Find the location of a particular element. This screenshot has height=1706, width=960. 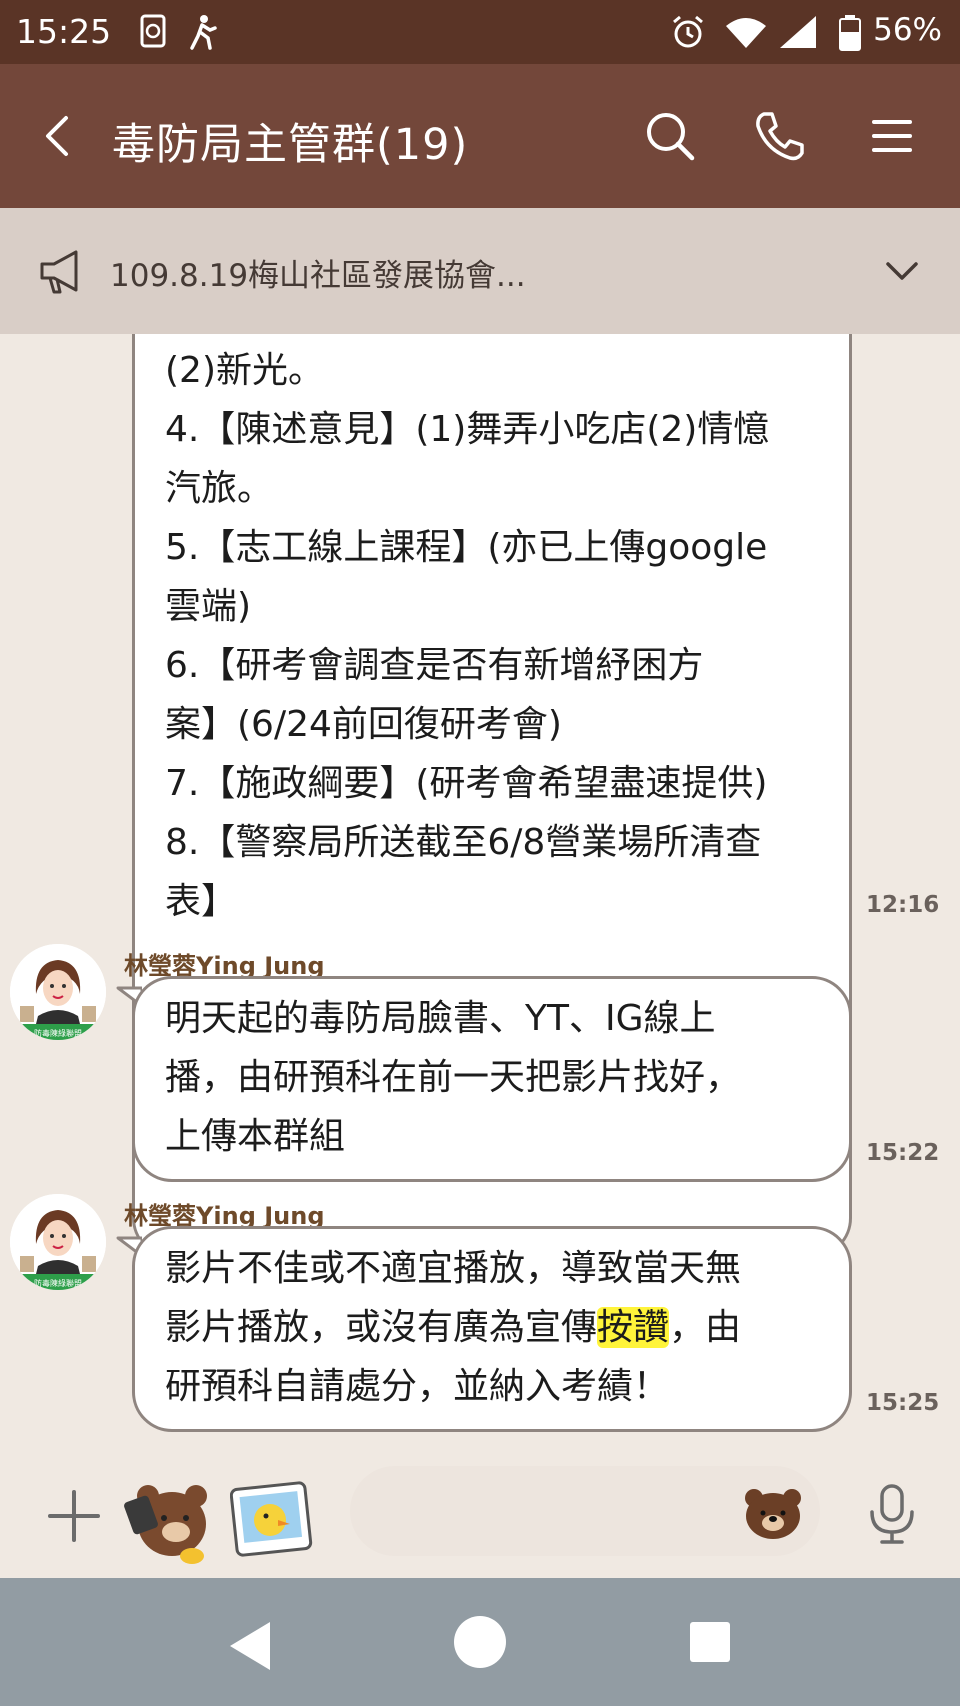

message-line: 影片播放，或沒有廣為宣傳按讚，由 is located at coordinates (492, 1327).